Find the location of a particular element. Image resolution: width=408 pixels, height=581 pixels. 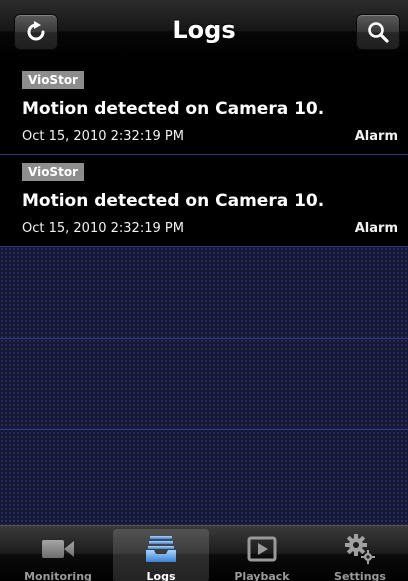

search-icon is located at coordinates (378, 32).